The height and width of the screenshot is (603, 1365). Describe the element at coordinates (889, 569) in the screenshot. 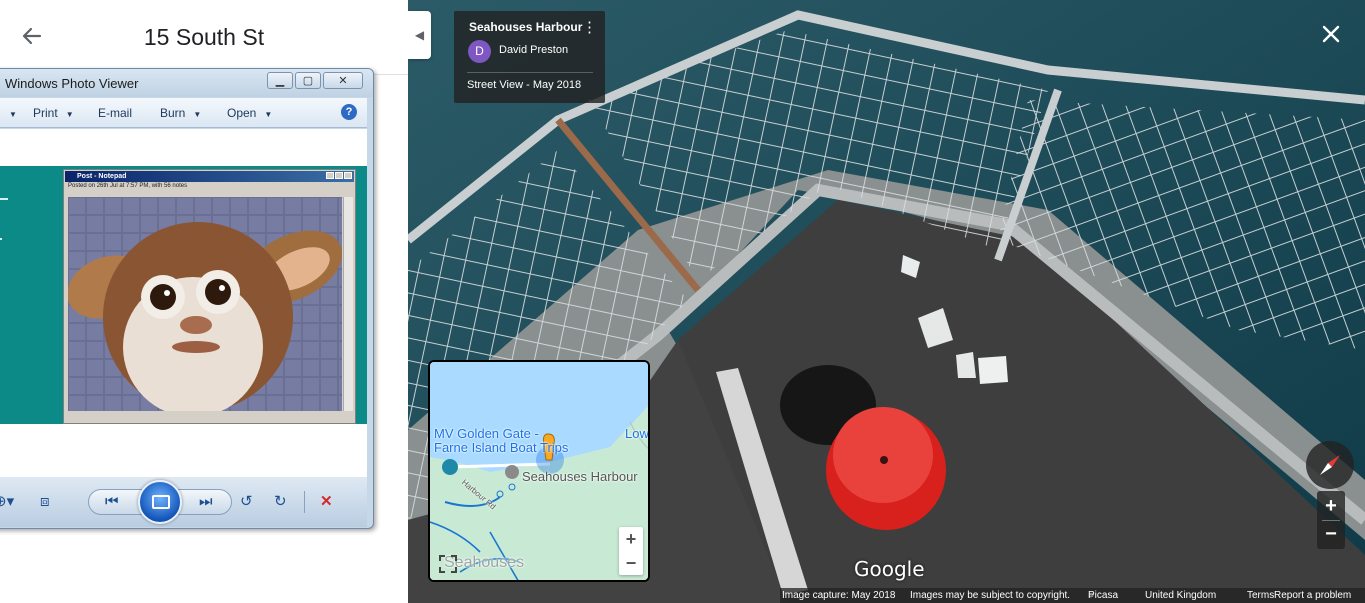

I see `google-logo: Google` at that location.